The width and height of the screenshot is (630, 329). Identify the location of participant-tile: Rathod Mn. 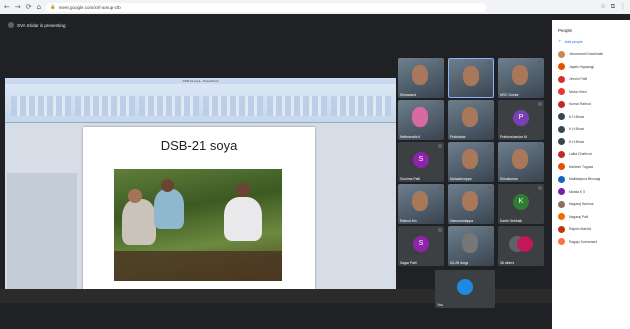
(421, 204).